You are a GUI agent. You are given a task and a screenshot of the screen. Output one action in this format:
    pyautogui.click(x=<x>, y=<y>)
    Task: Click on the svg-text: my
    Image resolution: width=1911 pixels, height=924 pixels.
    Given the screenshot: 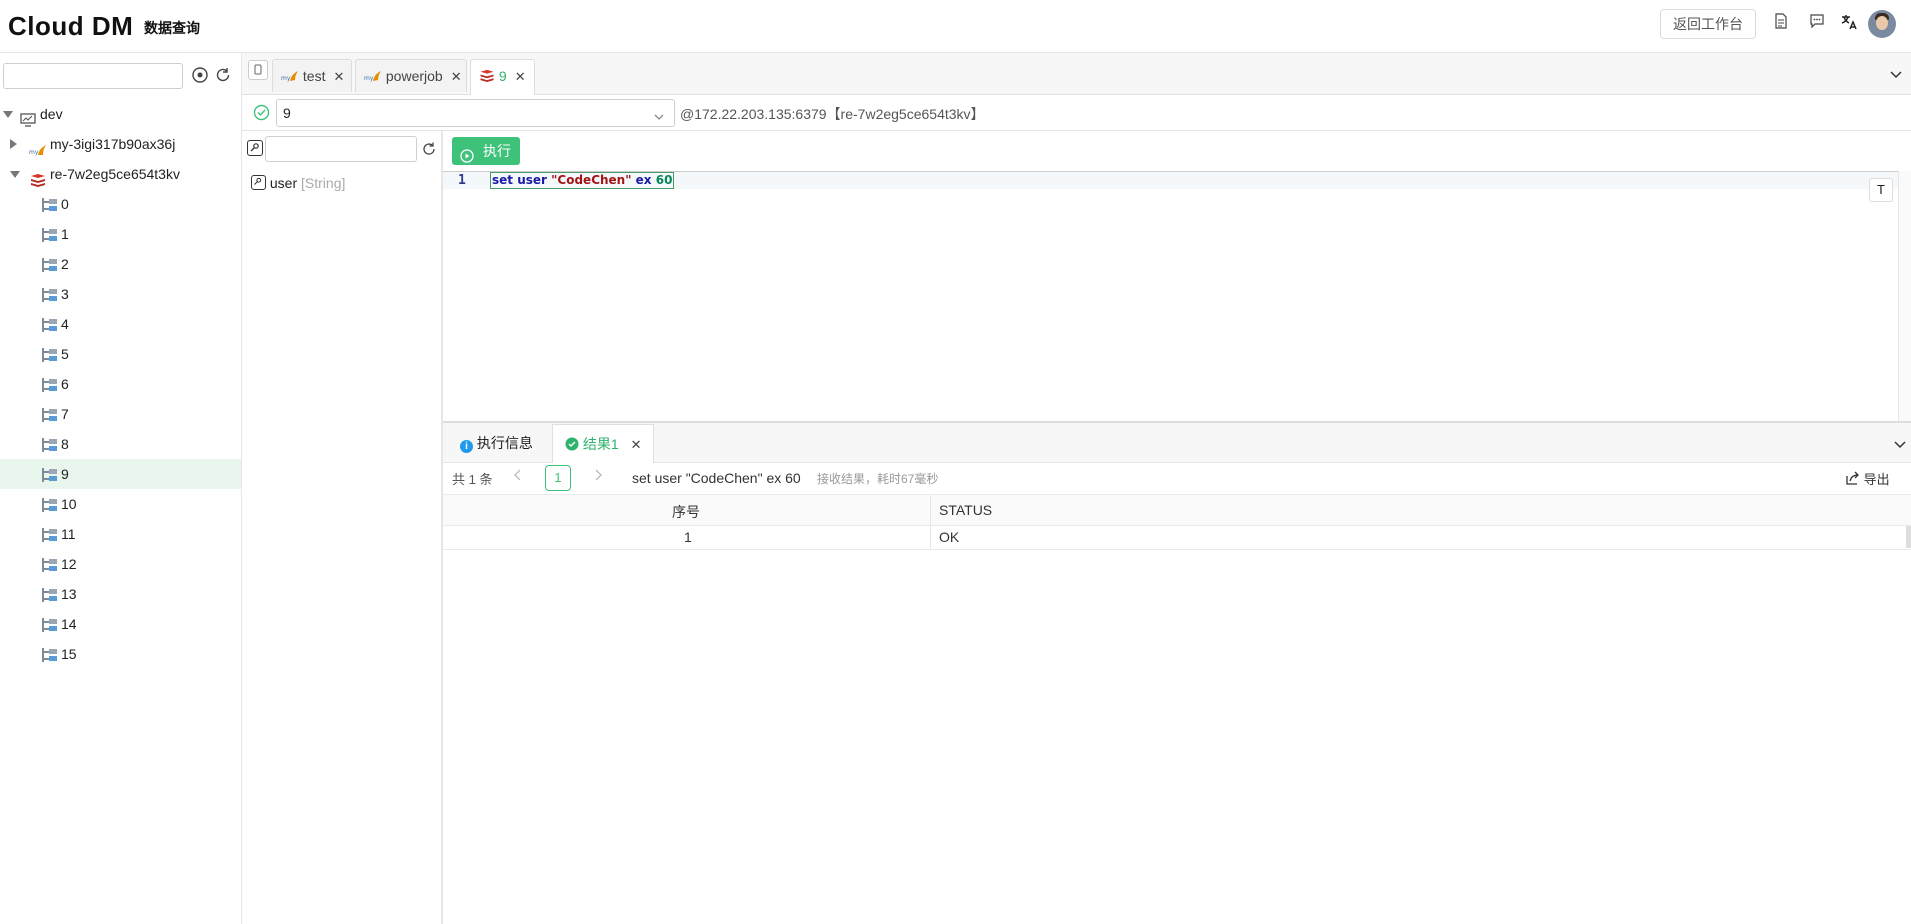 What is the action you would take?
    pyautogui.click(x=34, y=152)
    